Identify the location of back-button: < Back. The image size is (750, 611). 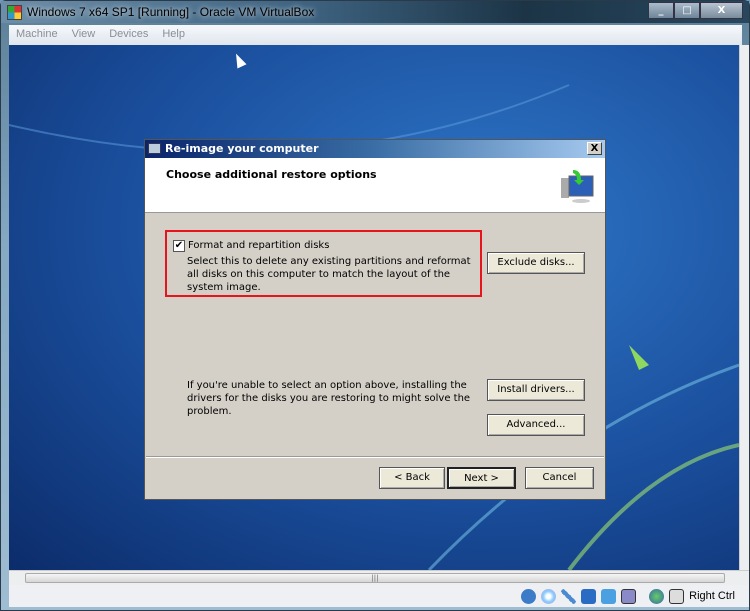
(412, 478).